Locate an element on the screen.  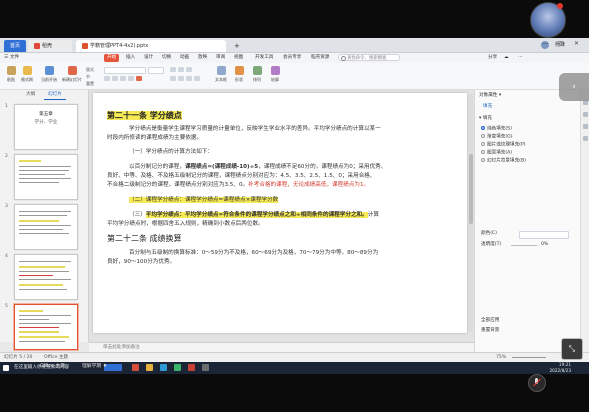
vertical-scrollbar is located at coordinates (471, 213).